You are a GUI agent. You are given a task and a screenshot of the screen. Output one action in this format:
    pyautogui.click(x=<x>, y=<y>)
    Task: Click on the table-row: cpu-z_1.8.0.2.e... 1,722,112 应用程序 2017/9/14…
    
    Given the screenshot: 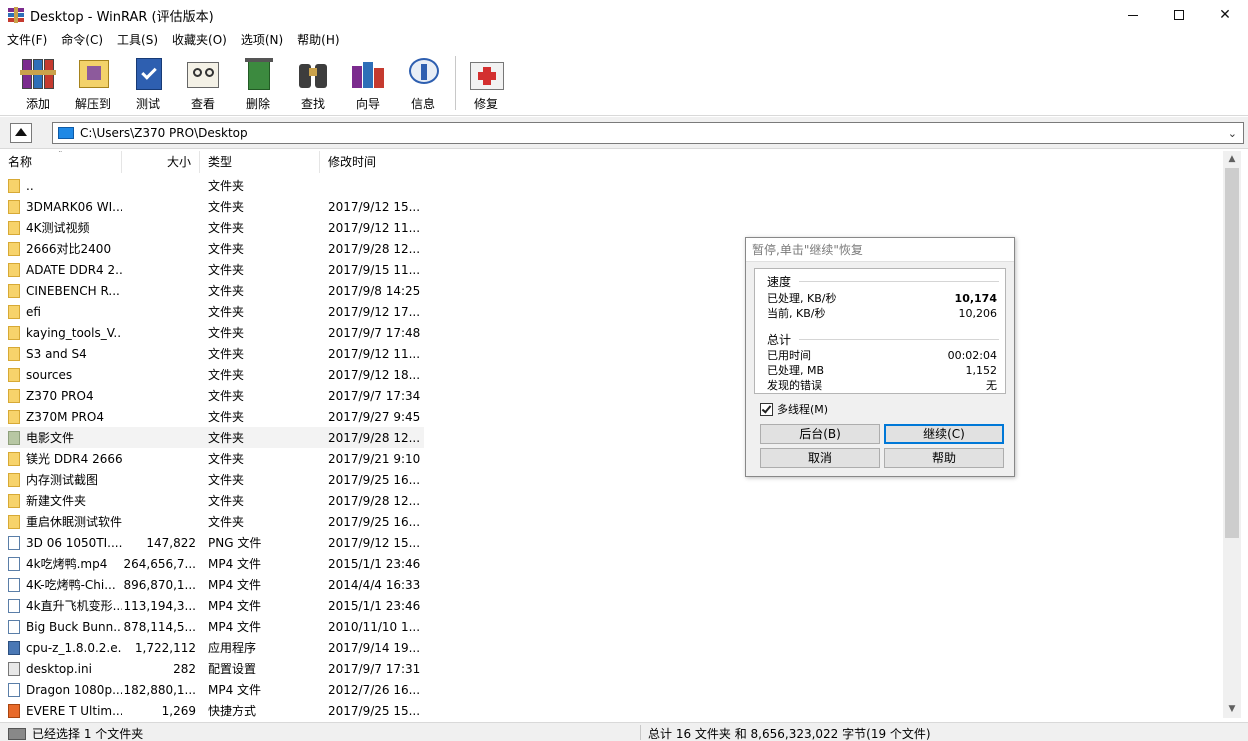 What is the action you would take?
    pyautogui.click(x=212, y=647)
    